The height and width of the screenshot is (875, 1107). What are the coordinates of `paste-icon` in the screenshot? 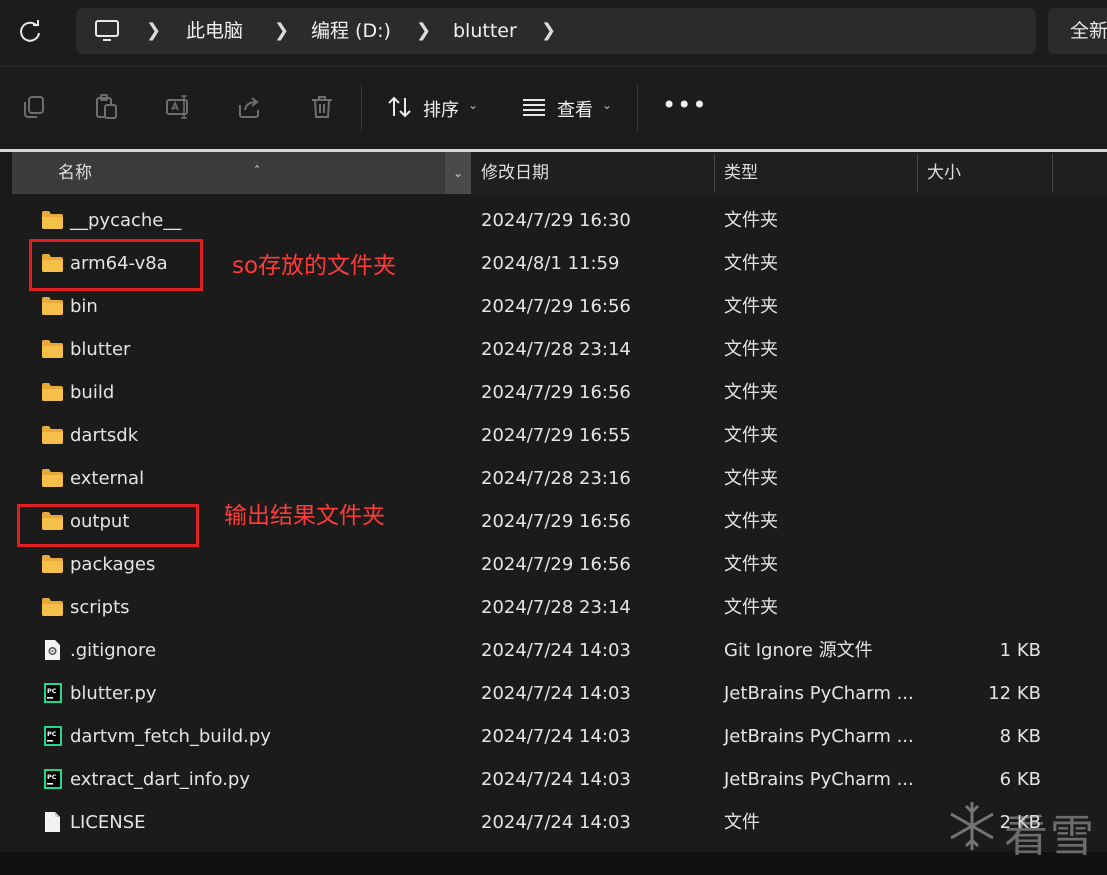 It's located at (106, 107).